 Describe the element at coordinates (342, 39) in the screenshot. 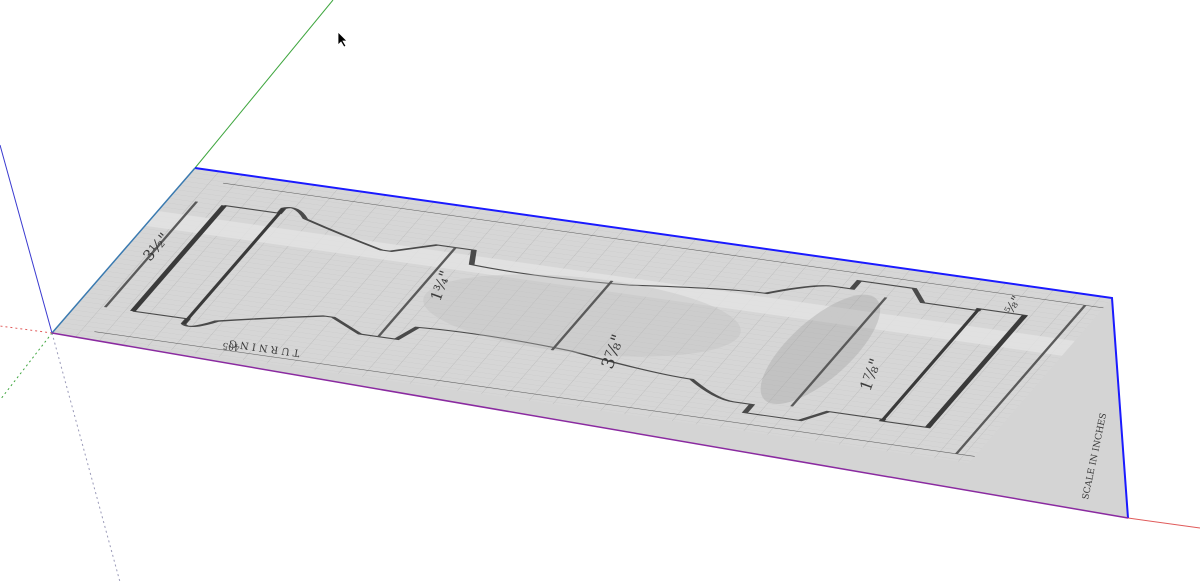

I see `arrow-pointer-icon` at that location.